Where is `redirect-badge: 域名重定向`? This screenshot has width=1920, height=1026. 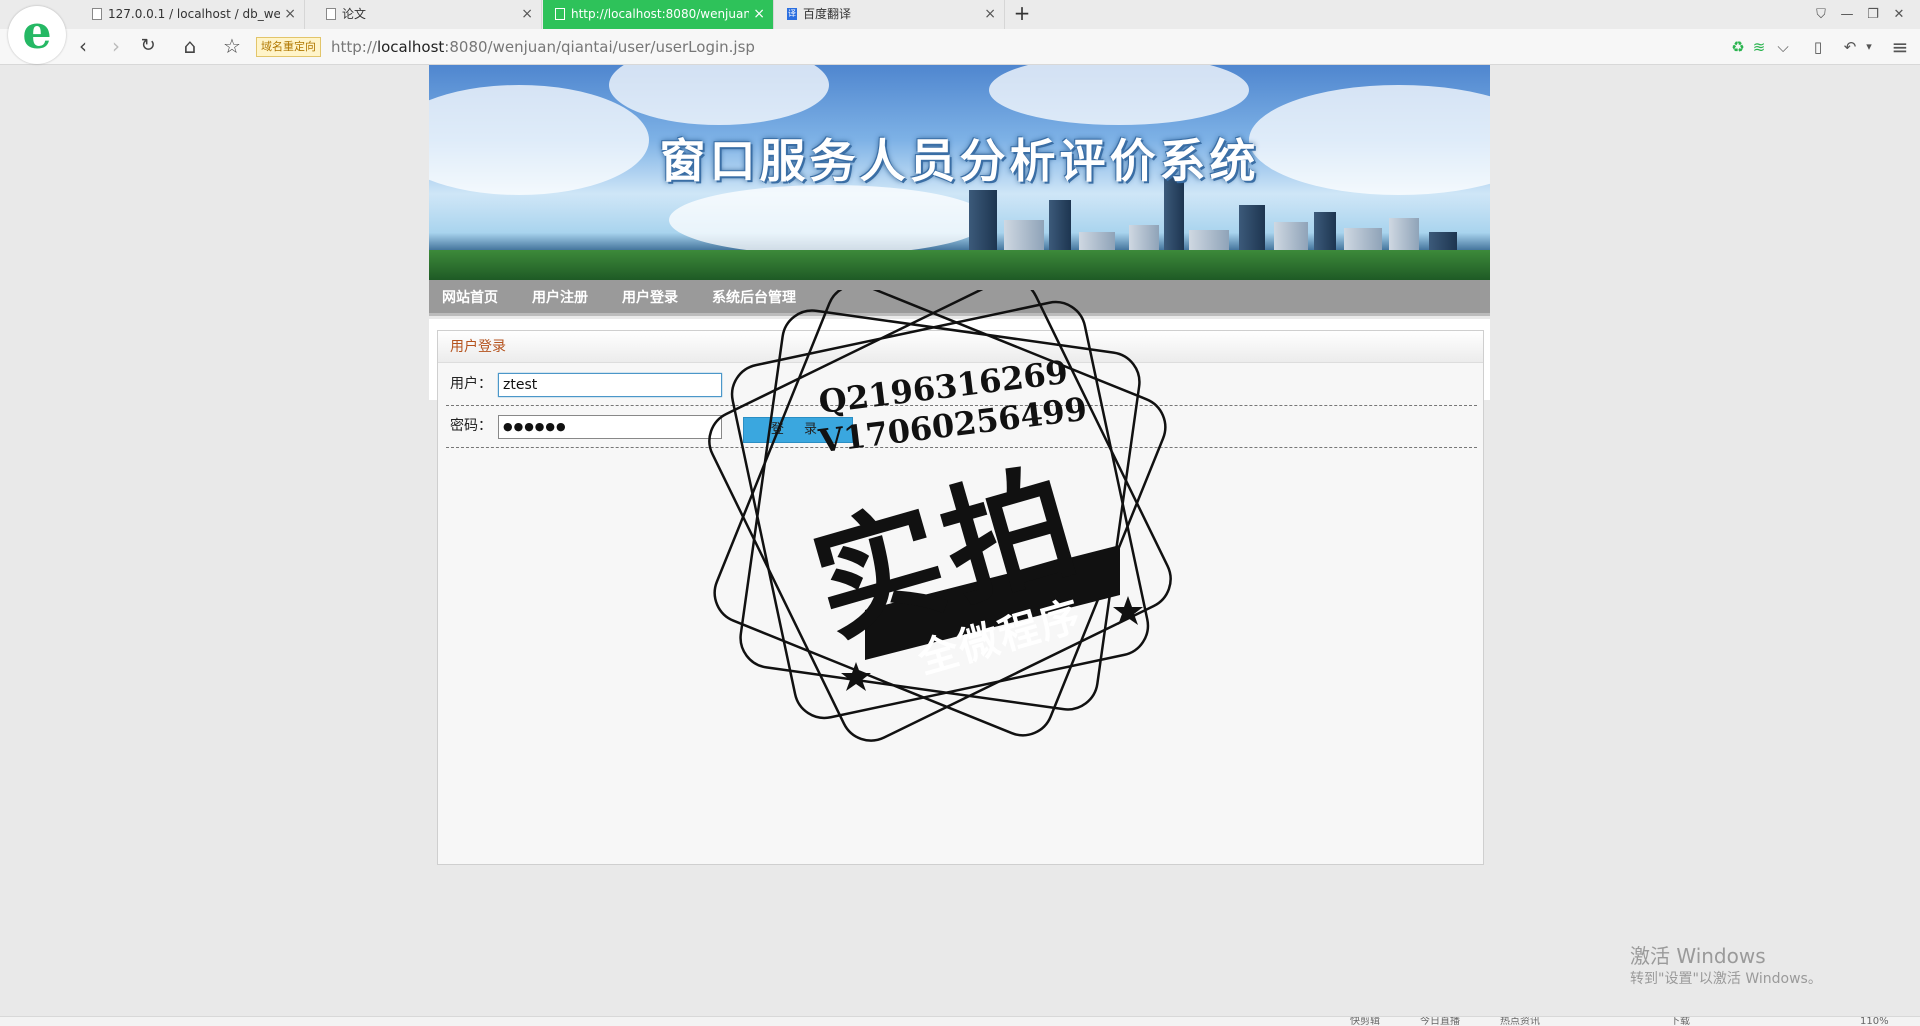
redirect-badge: 域名重定向 is located at coordinates (288, 47).